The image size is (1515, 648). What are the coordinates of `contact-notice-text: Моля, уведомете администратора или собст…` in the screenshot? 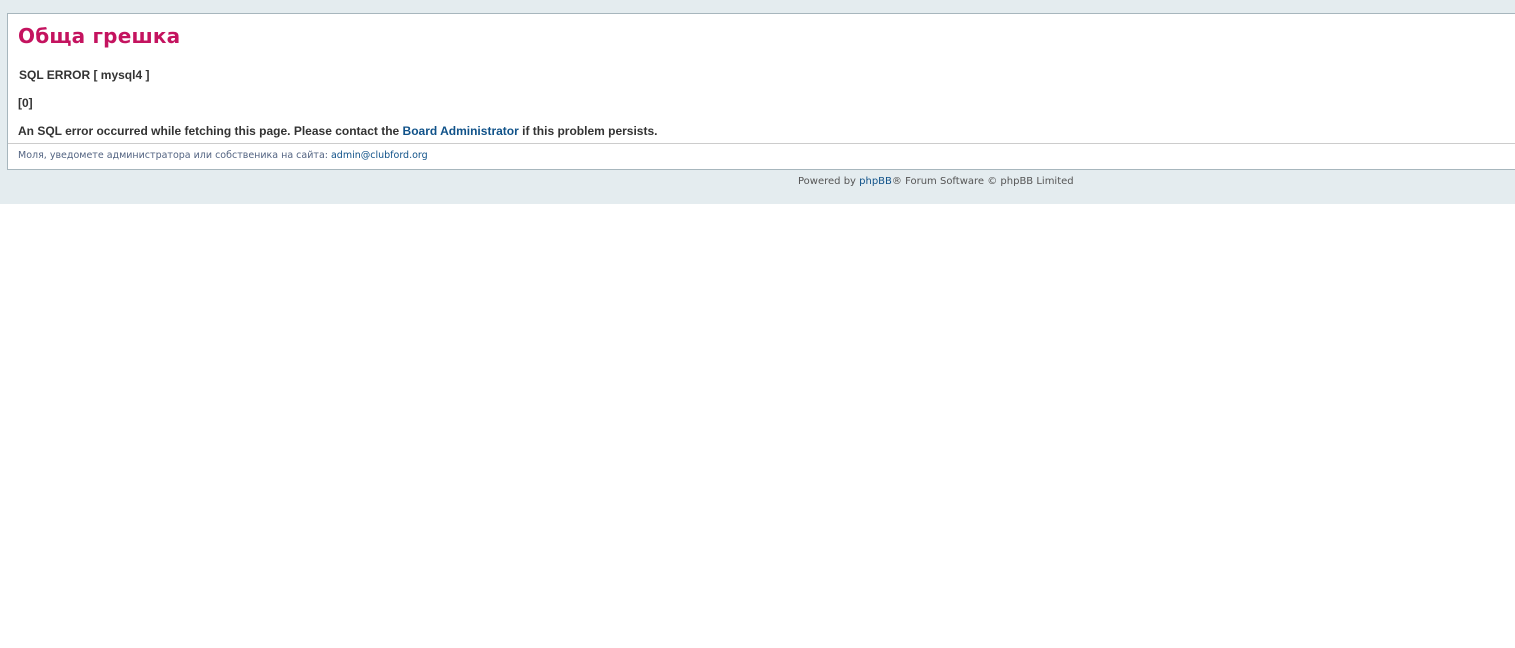 It's located at (174, 155).